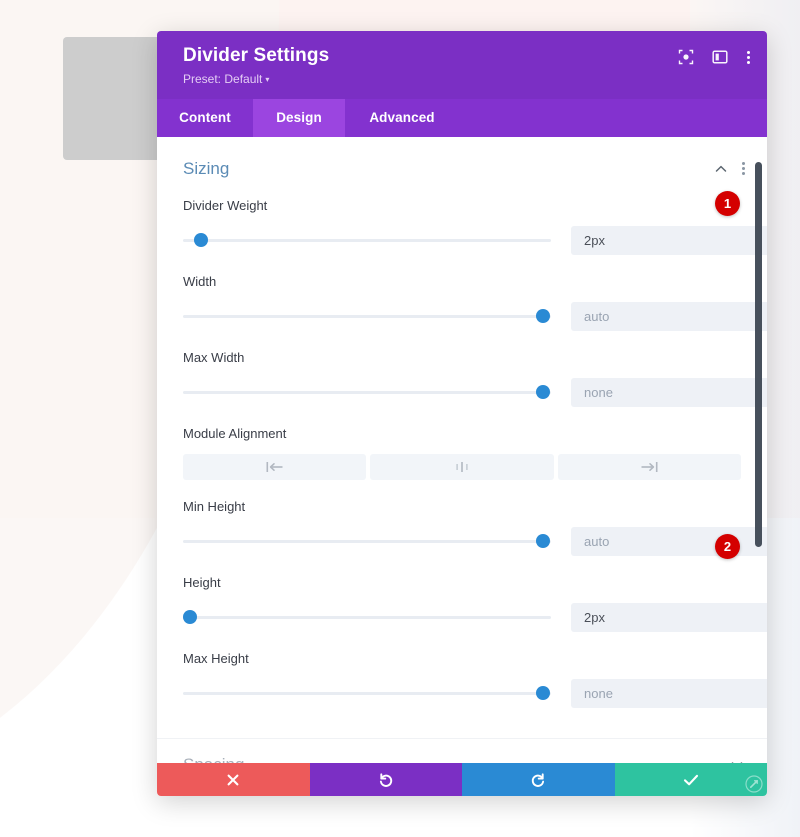 This screenshot has height=837, width=800. Describe the element at coordinates (686, 57) in the screenshot. I see `focus-icon` at that location.